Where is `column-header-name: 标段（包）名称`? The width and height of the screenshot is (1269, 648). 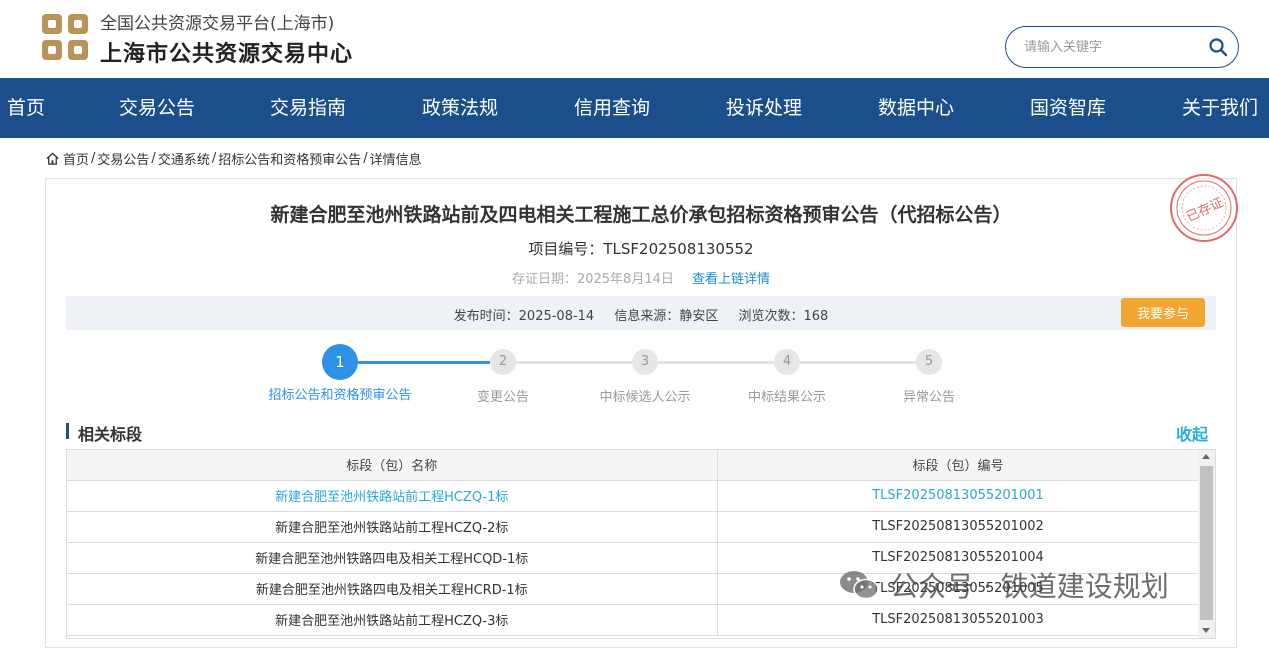 column-header-name: 标段（包）名称 is located at coordinates (392, 465).